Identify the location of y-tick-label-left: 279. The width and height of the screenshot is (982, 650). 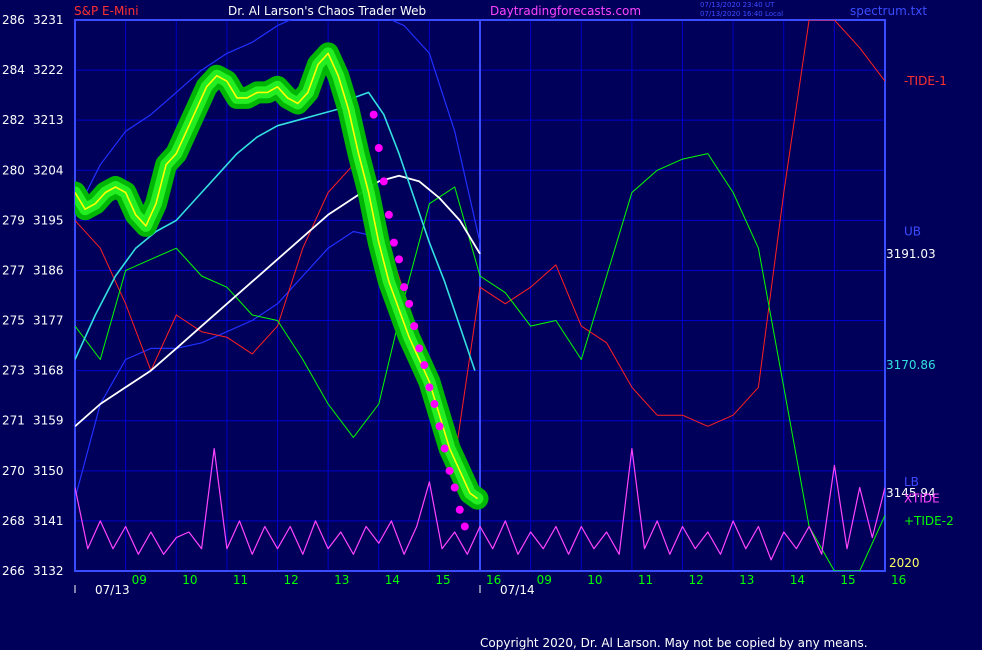
(13, 220).